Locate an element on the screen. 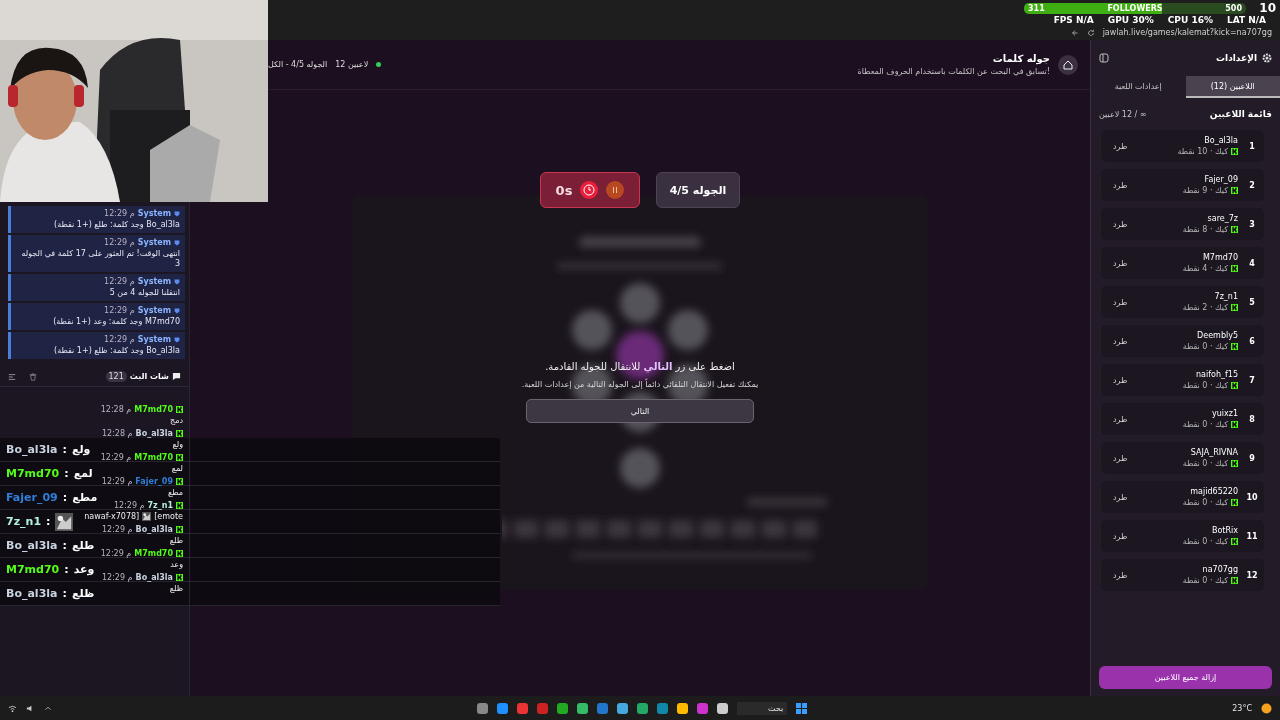 The height and width of the screenshot is (720, 1280). emote-icon is located at coordinates (64, 521).